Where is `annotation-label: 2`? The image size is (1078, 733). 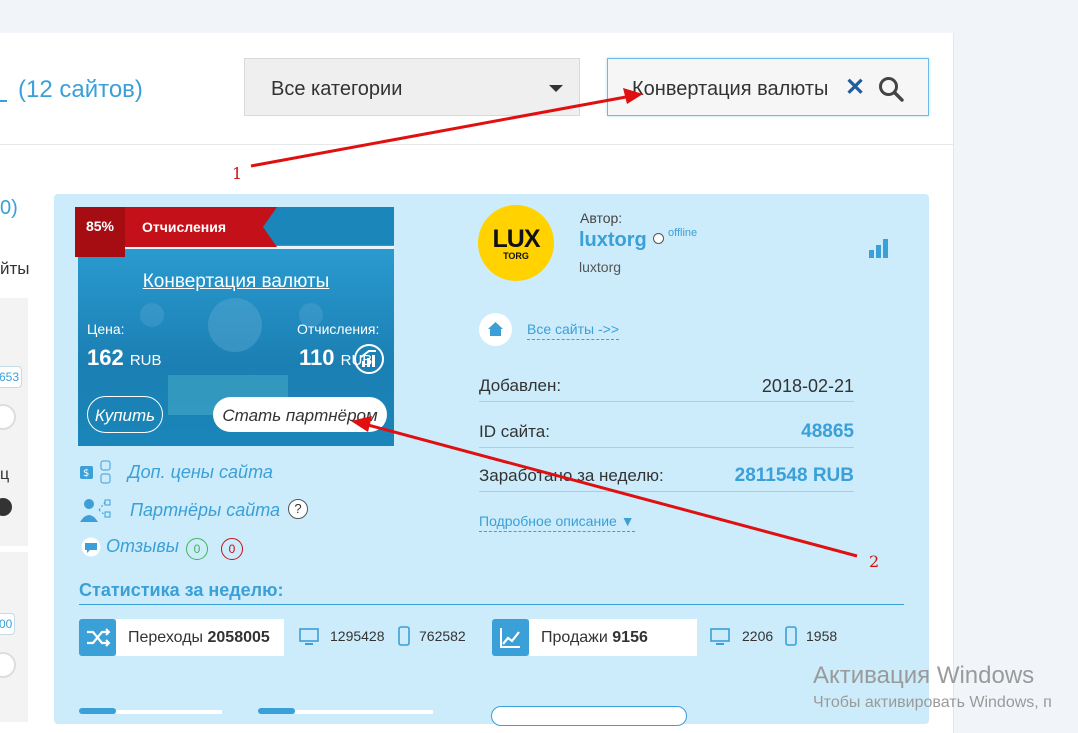
annotation-label: 2 is located at coordinates (874, 561).